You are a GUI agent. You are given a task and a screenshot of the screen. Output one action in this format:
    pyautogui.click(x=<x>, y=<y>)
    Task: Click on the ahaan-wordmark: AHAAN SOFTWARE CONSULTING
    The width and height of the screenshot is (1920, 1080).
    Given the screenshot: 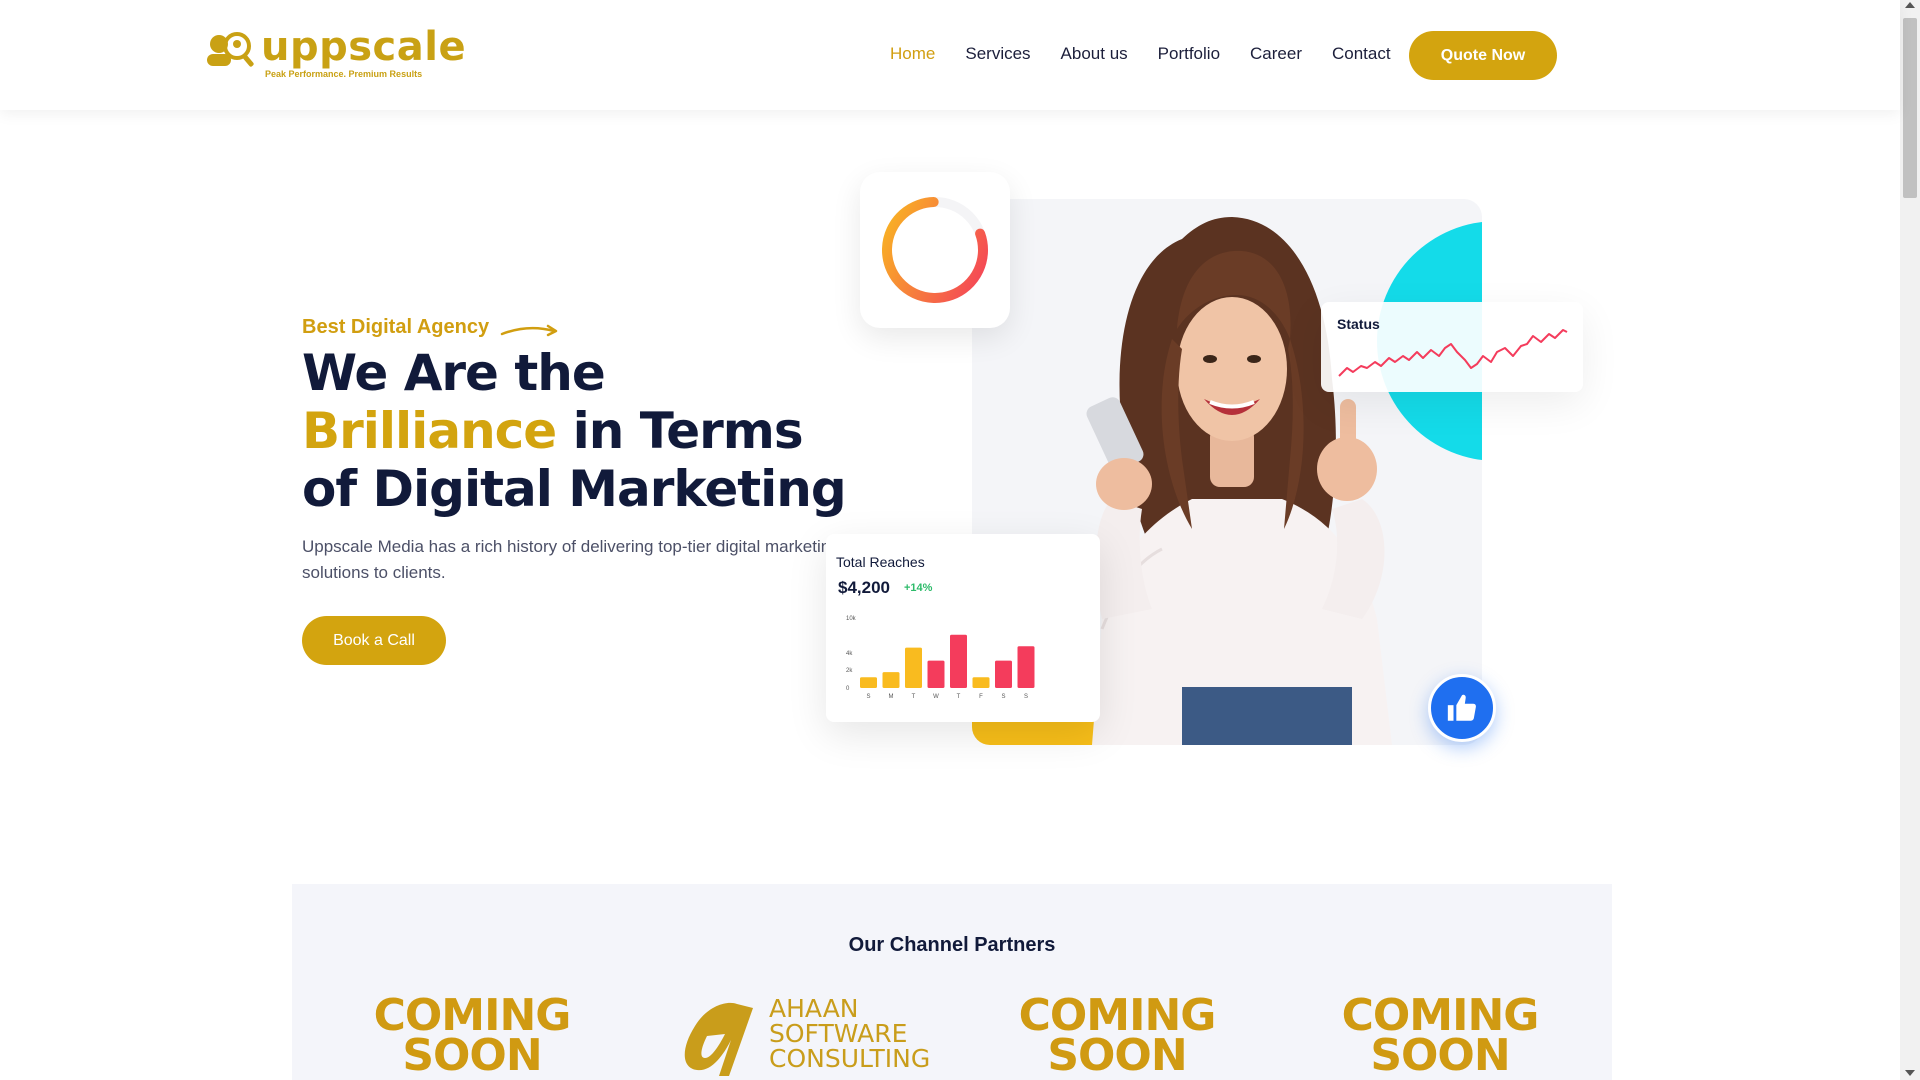 What is the action you would take?
    pyautogui.click(x=849, y=1033)
    